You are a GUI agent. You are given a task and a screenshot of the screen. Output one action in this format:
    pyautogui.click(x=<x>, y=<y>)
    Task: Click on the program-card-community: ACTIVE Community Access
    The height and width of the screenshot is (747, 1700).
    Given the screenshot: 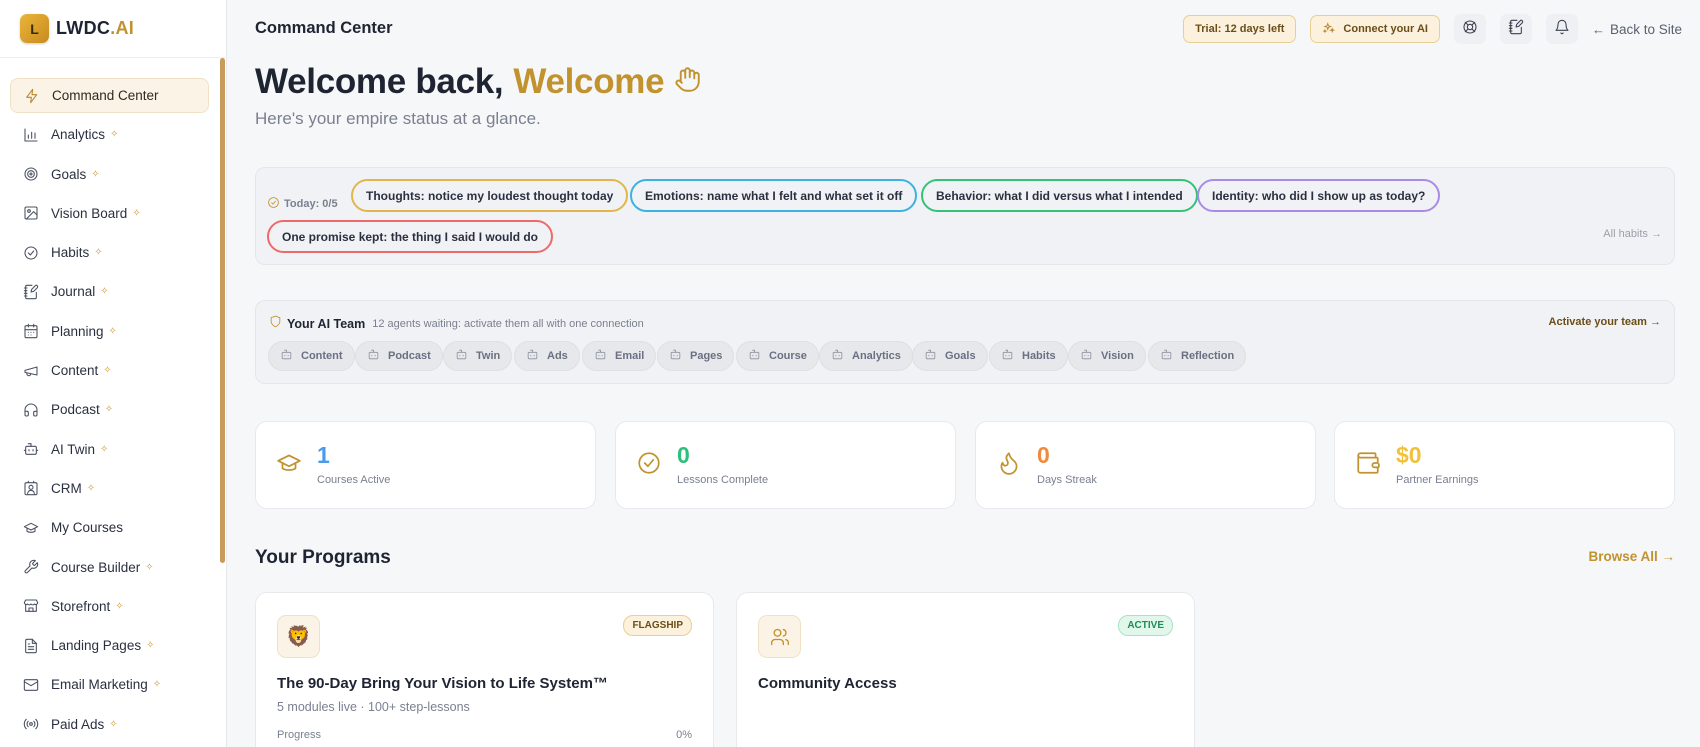 What is the action you would take?
    pyautogui.click(x=965, y=669)
    